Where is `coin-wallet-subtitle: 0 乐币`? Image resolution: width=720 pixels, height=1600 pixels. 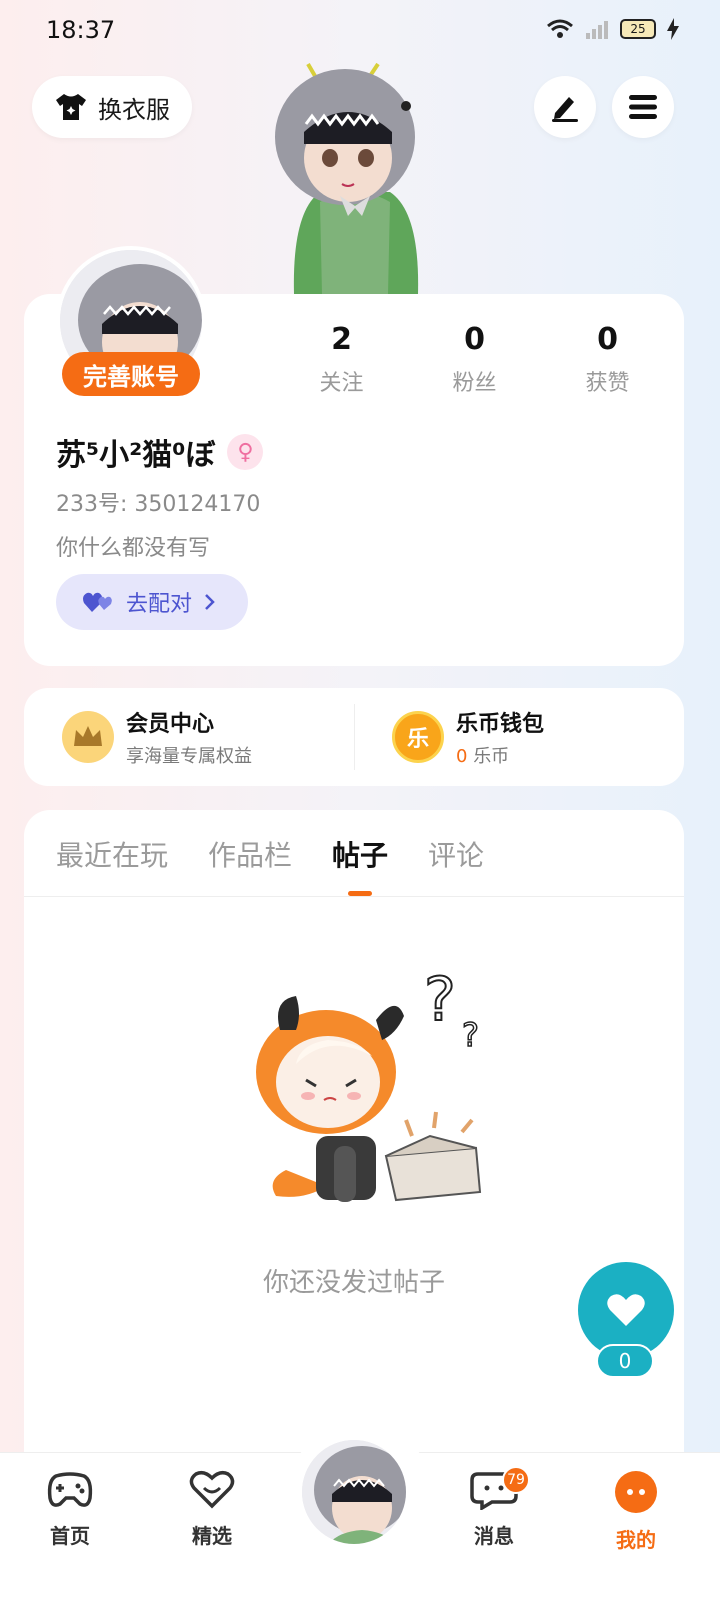 coin-wallet-subtitle: 0 乐币 is located at coordinates (500, 755).